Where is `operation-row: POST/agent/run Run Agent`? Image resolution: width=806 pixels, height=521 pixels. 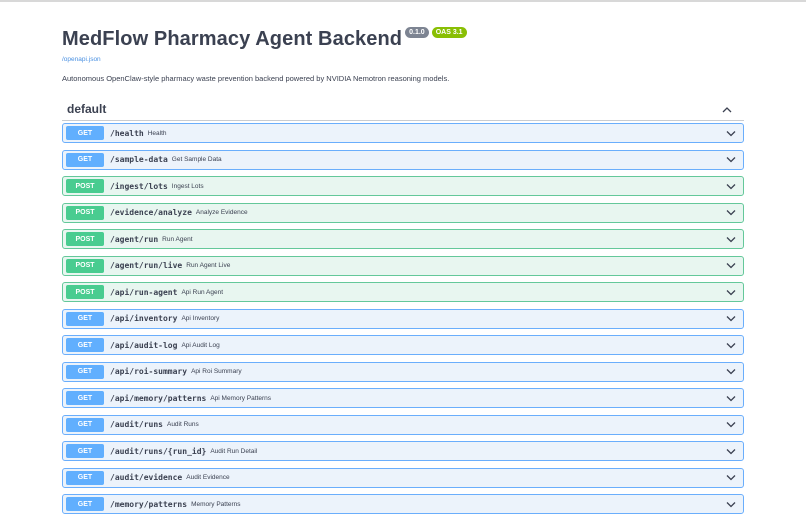
operation-row: POST/agent/run Run Agent is located at coordinates (403, 239).